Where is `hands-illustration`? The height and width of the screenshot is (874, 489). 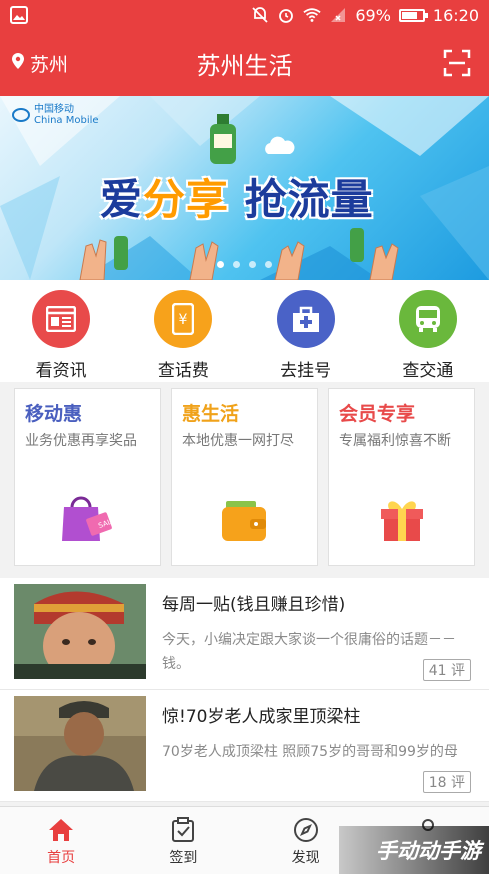
hands-illustration is located at coordinates (239, 254).